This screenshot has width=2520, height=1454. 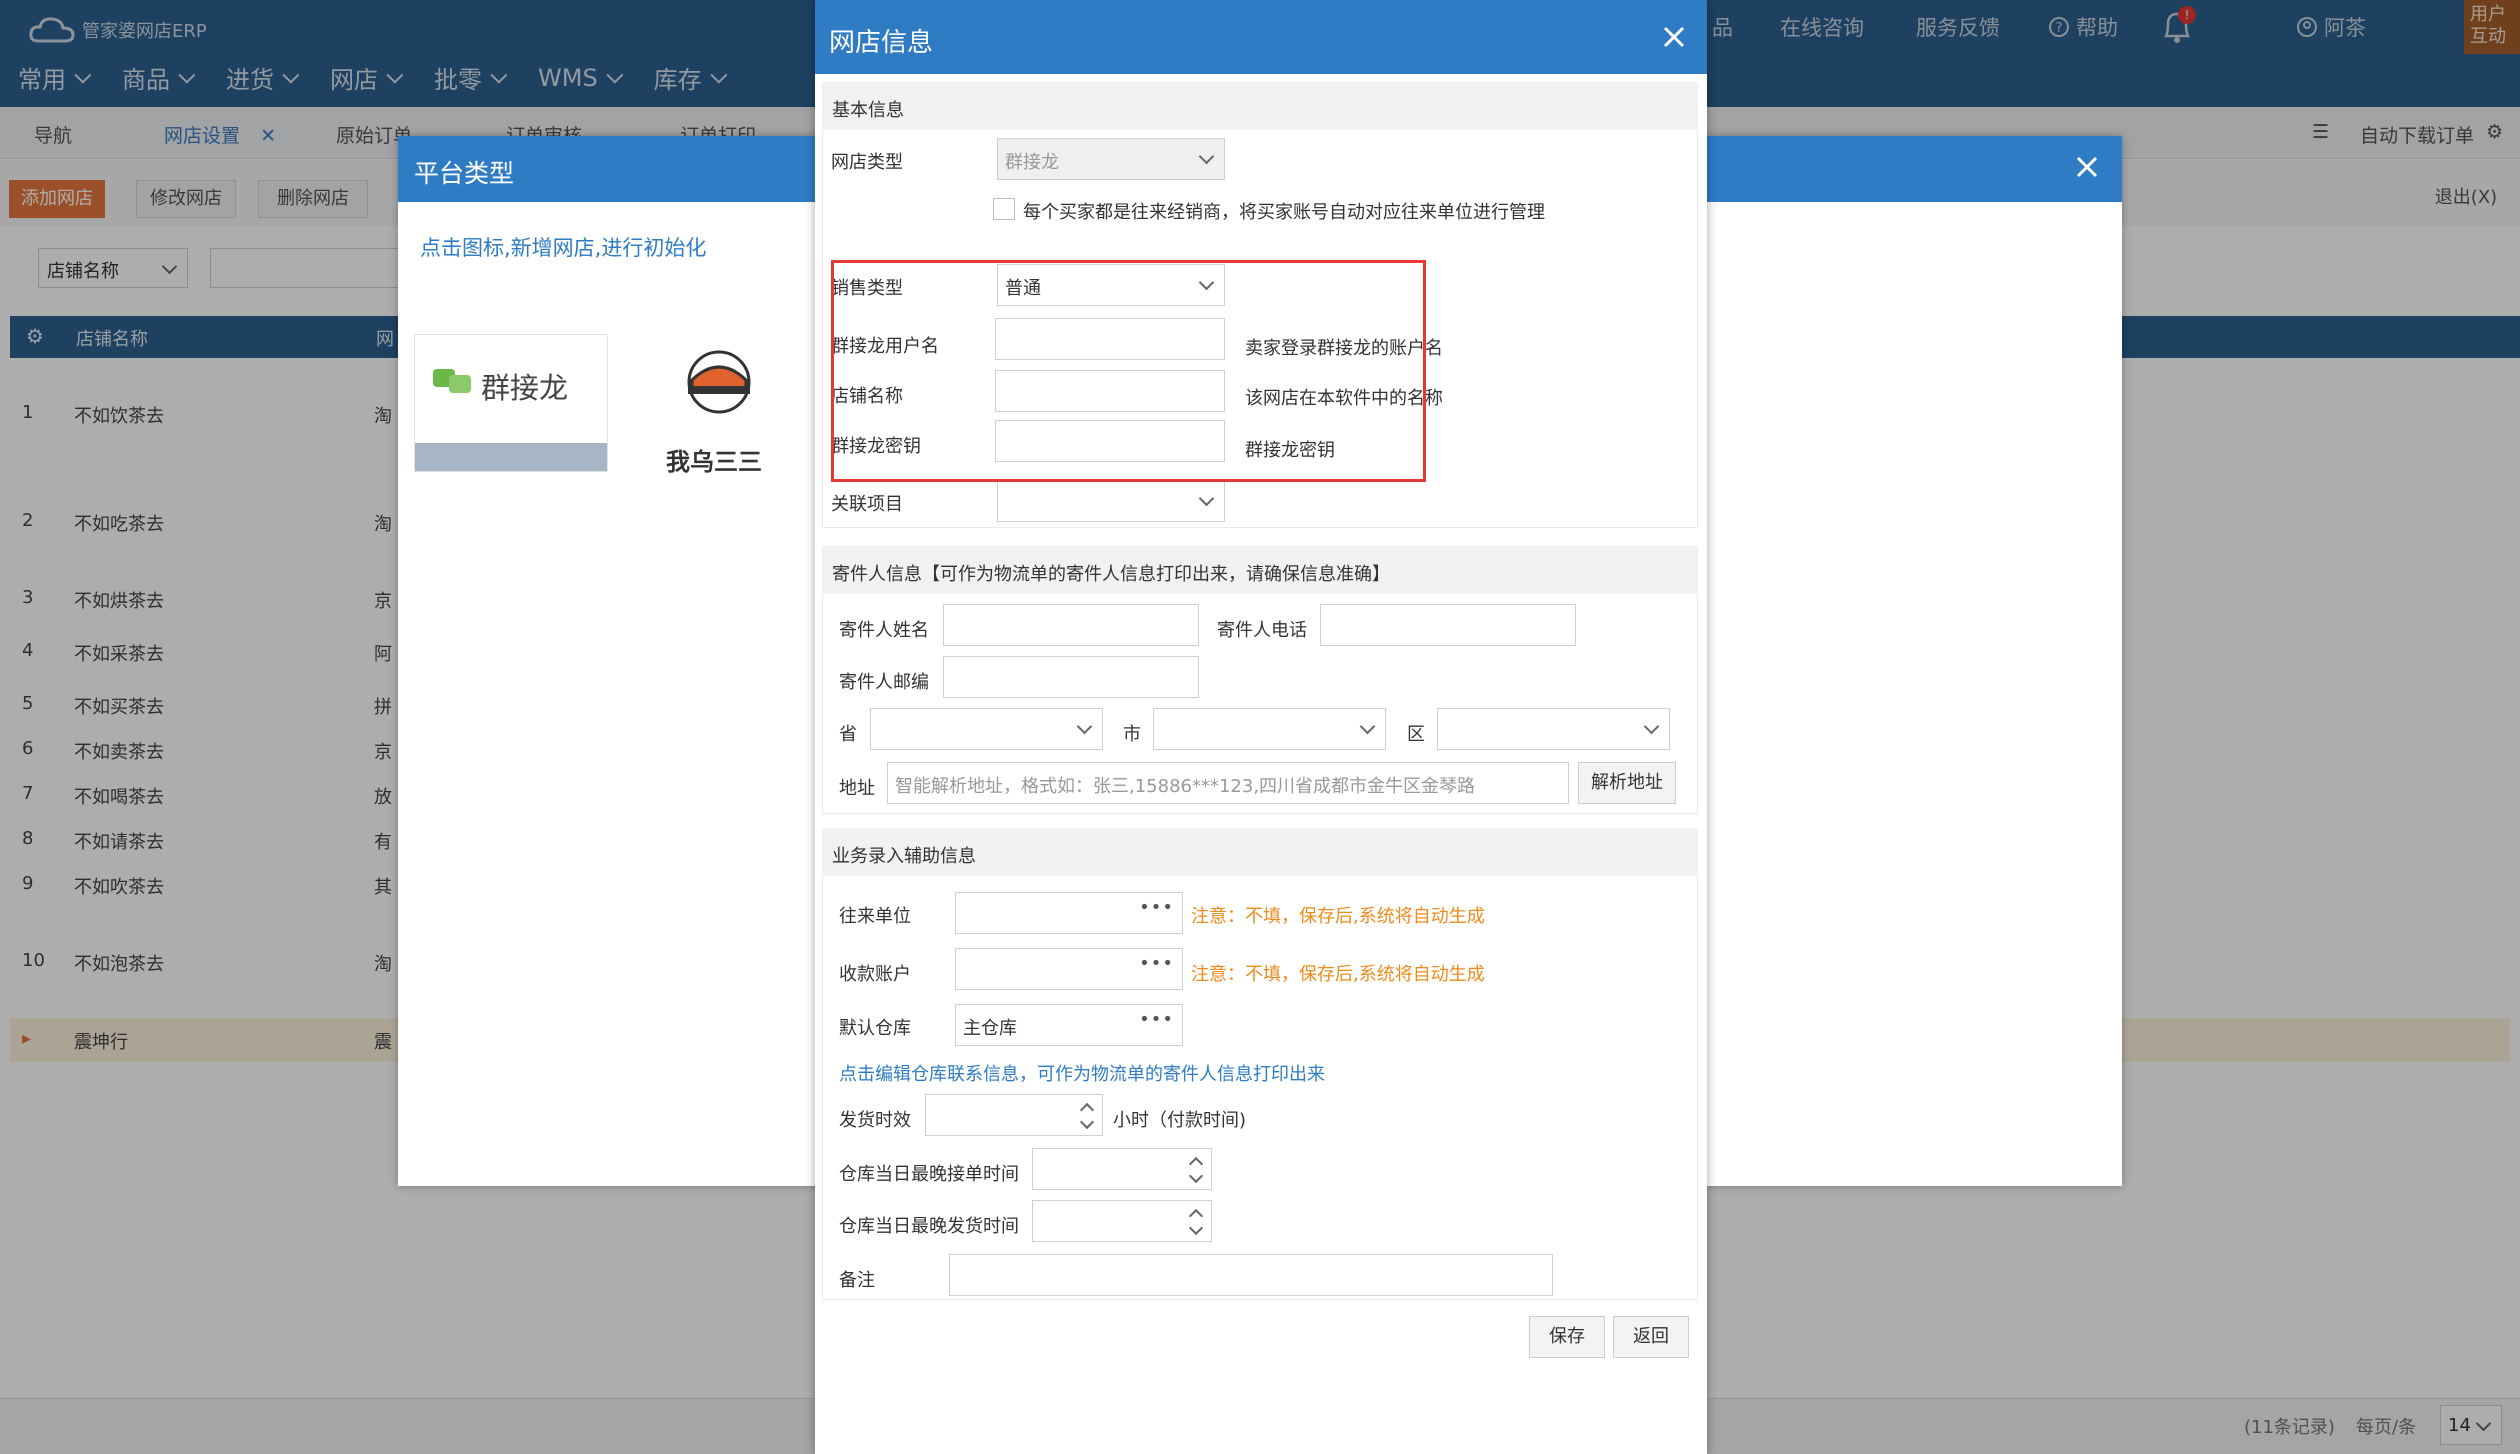 What do you see at coordinates (1627, 783) in the screenshot?
I see `parse-address-button: 解析地址` at bounding box center [1627, 783].